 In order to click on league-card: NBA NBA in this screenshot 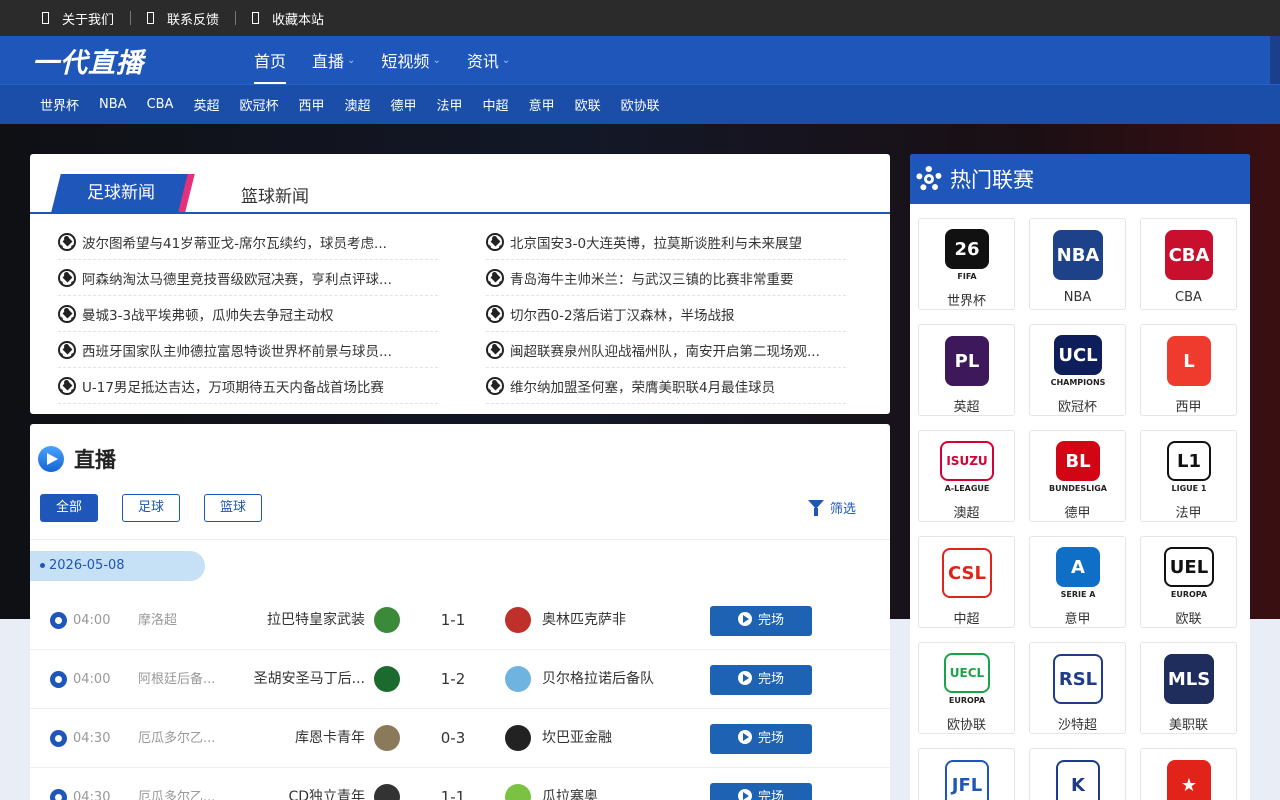, I will do `click(1077, 264)`.